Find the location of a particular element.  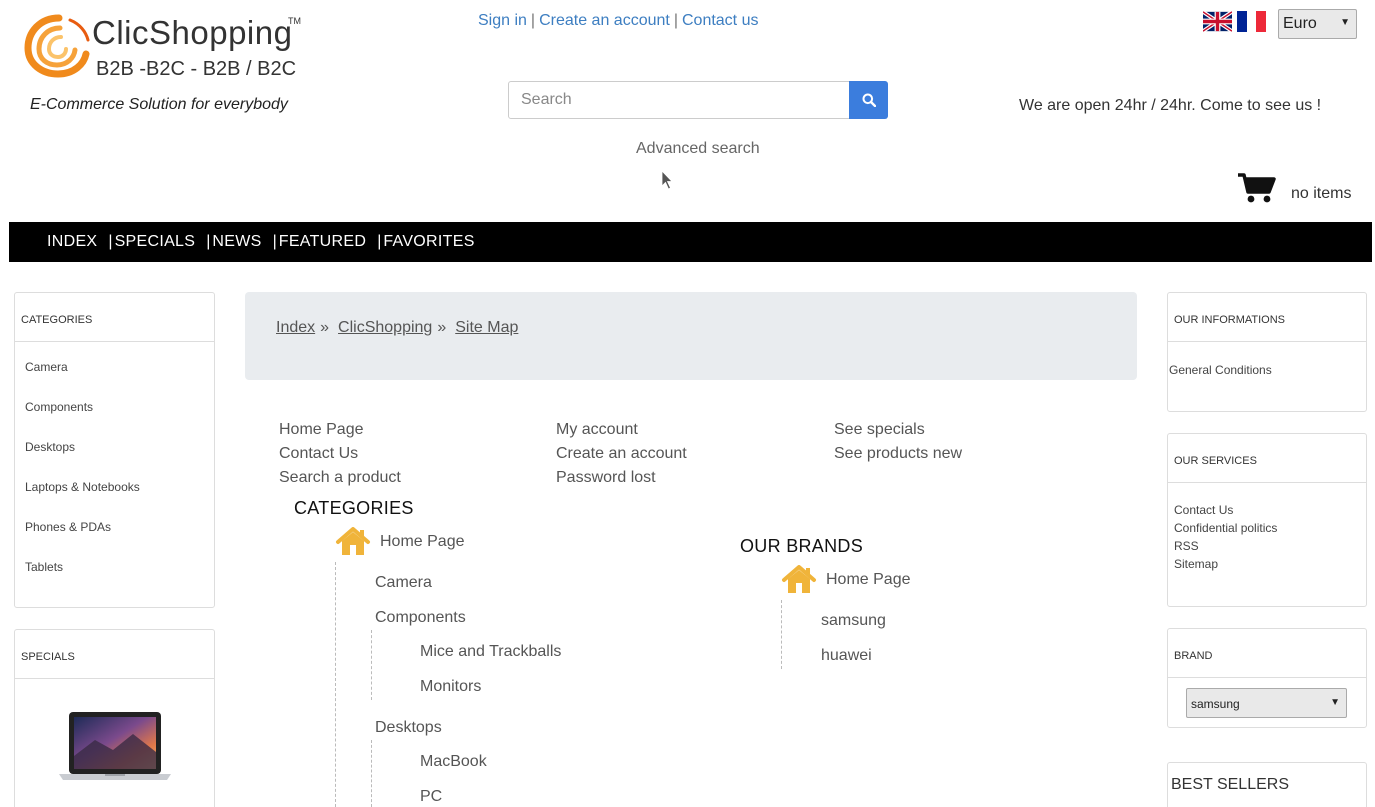

category-link-tablets: Tablets is located at coordinates (114, 562).